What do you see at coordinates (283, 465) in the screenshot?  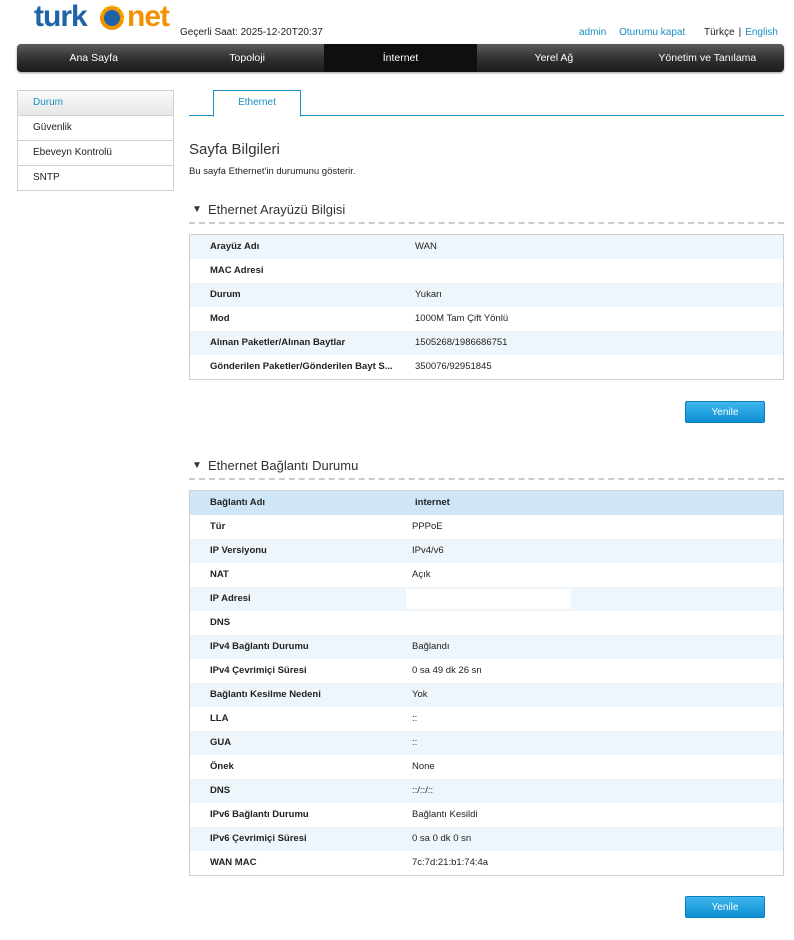 I see `section-connection-title: Ethernet Bağlantı Durumu` at bounding box center [283, 465].